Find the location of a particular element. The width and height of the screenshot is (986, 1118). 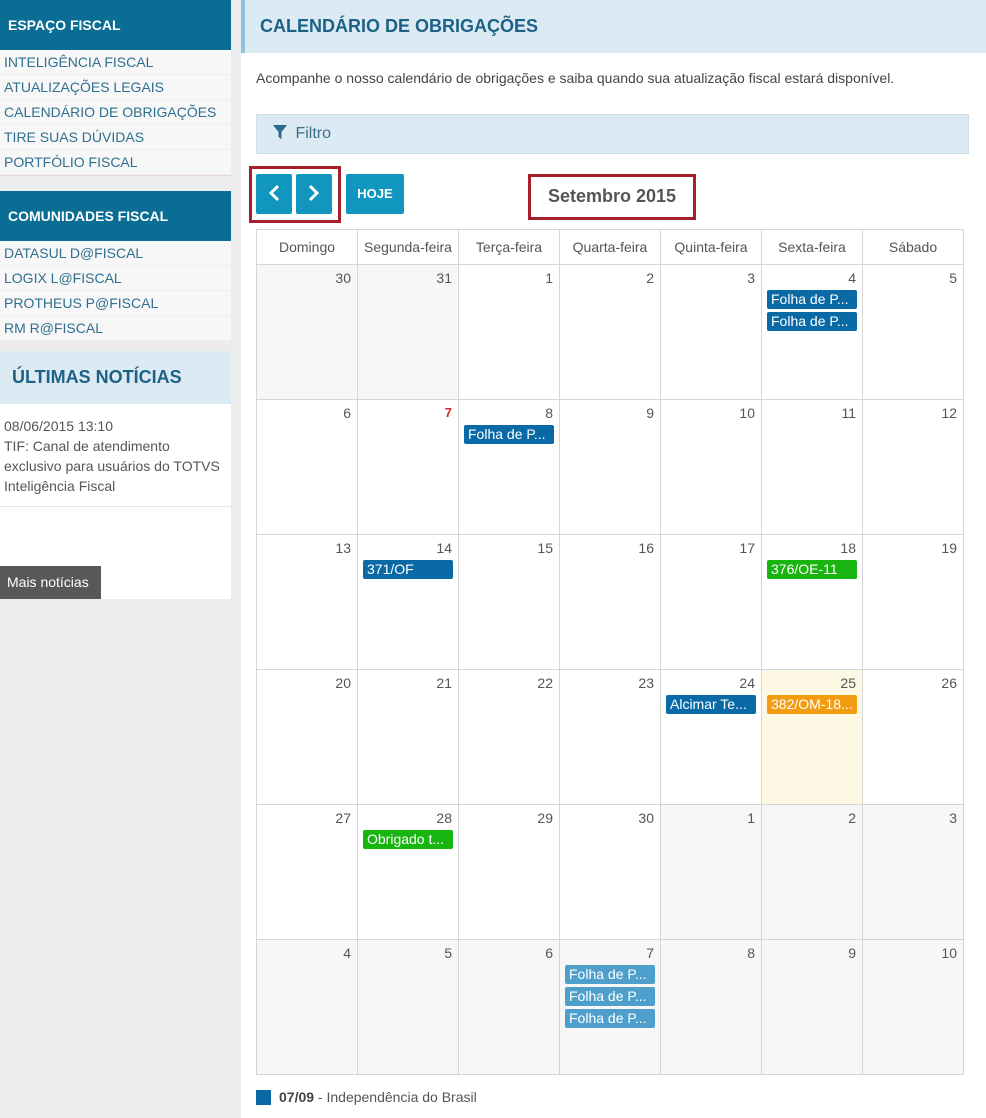

today-button: HOJE is located at coordinates (375, 194).